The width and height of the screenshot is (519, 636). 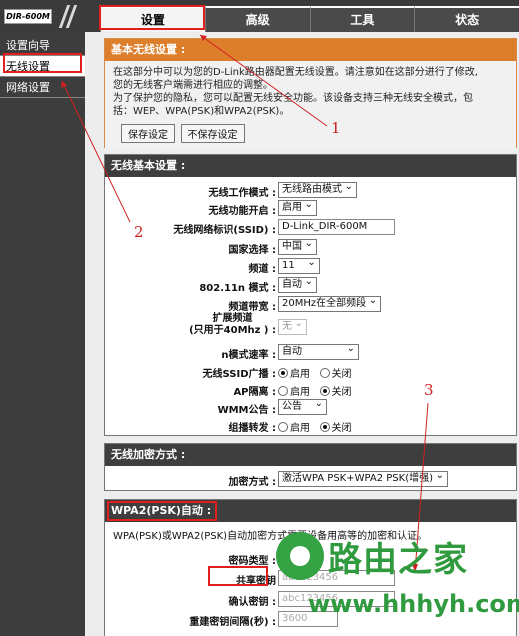 I want to click on watermark-text: 路由之家, so click(x=398, y=560).